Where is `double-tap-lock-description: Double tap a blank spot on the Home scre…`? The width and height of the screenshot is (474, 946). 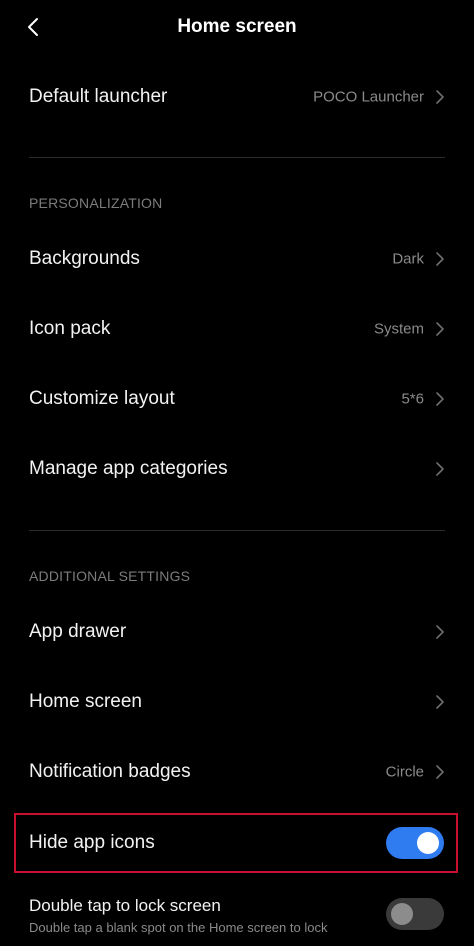
double-tap-lock-description: Double tap a blank spot on the Home scre… is located at coordinates (178, 927).